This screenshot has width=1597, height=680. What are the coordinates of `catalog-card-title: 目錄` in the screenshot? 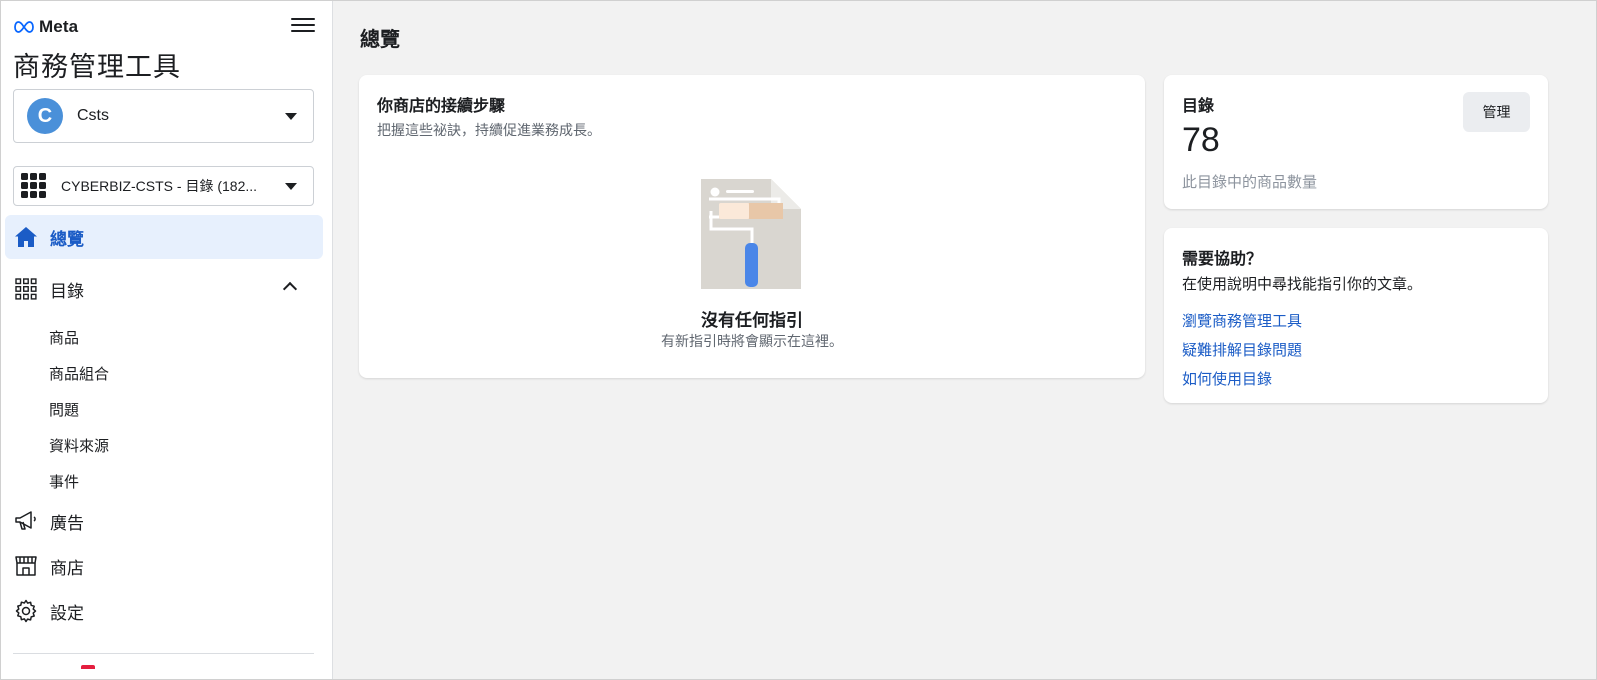 It's located at (1198, 106).